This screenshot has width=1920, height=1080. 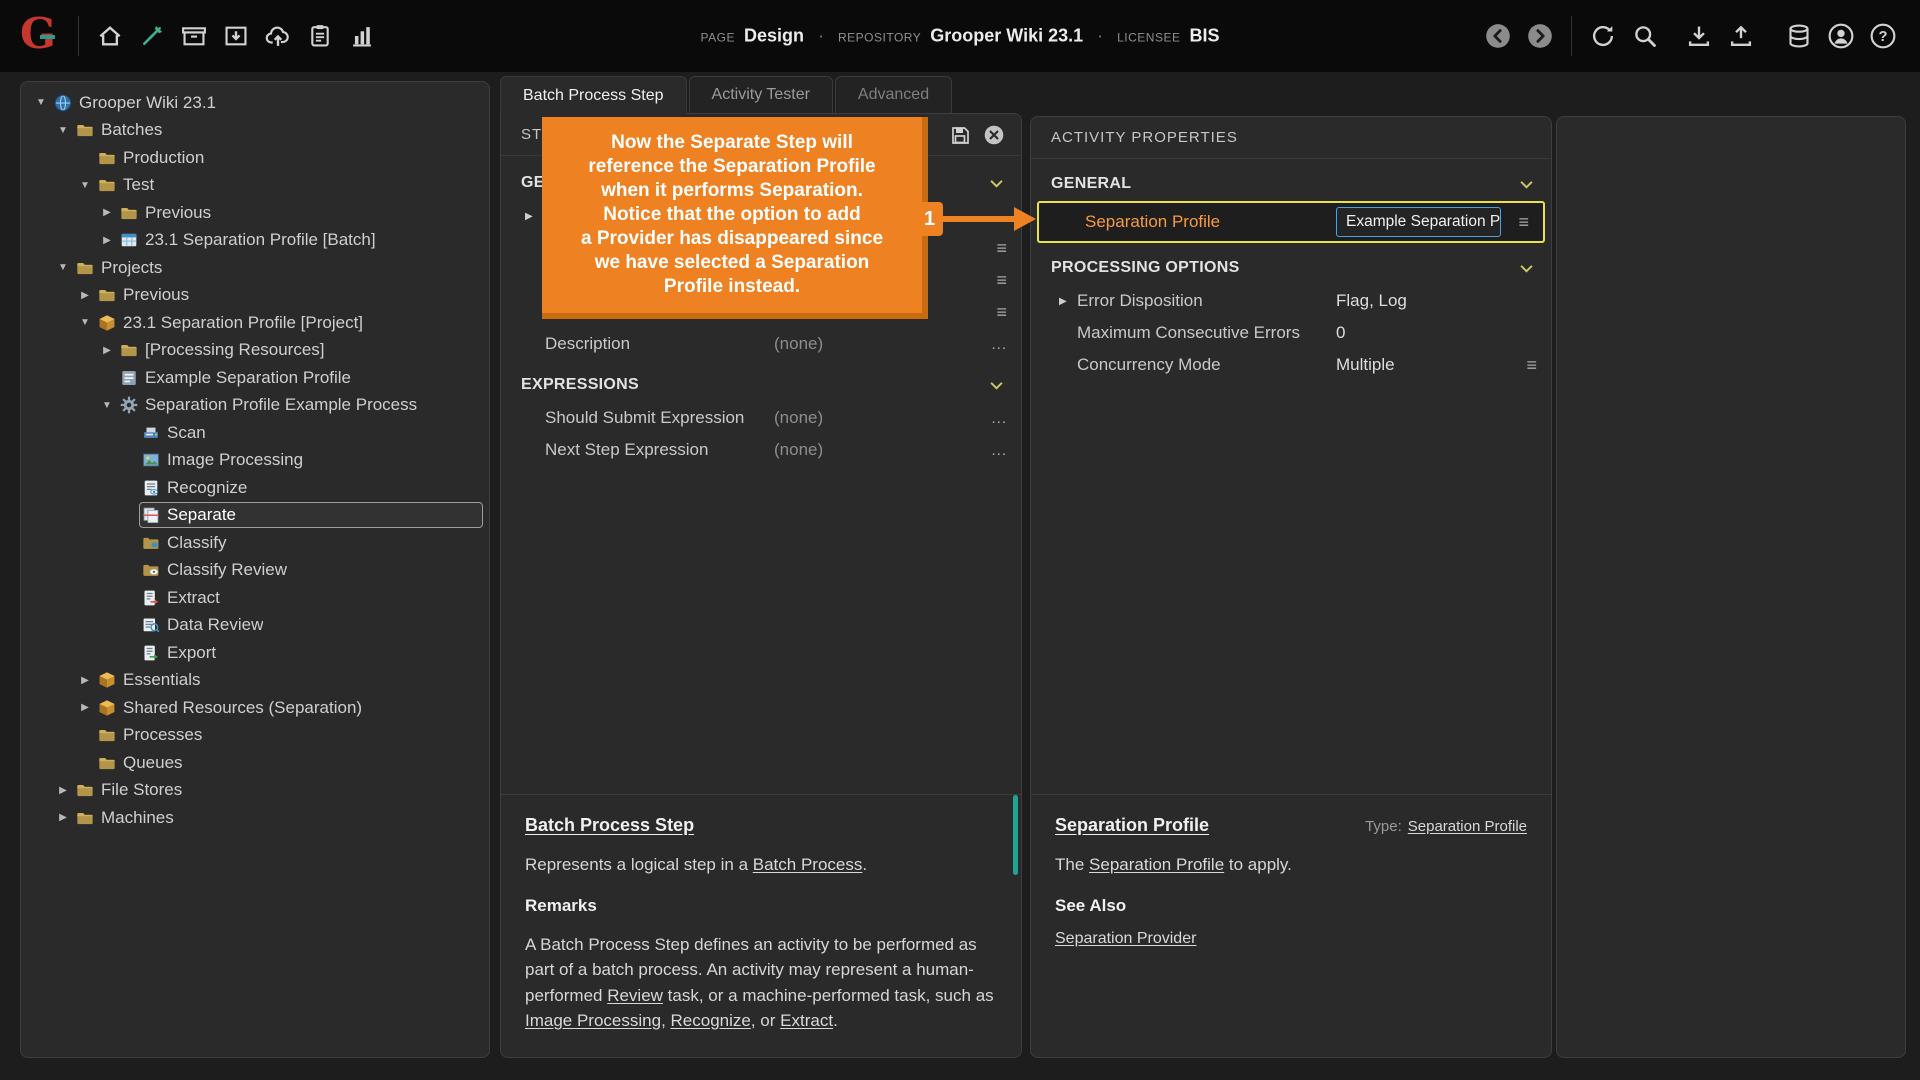 I want to click on tree-item-production: Production, so click(x=255, y=158).